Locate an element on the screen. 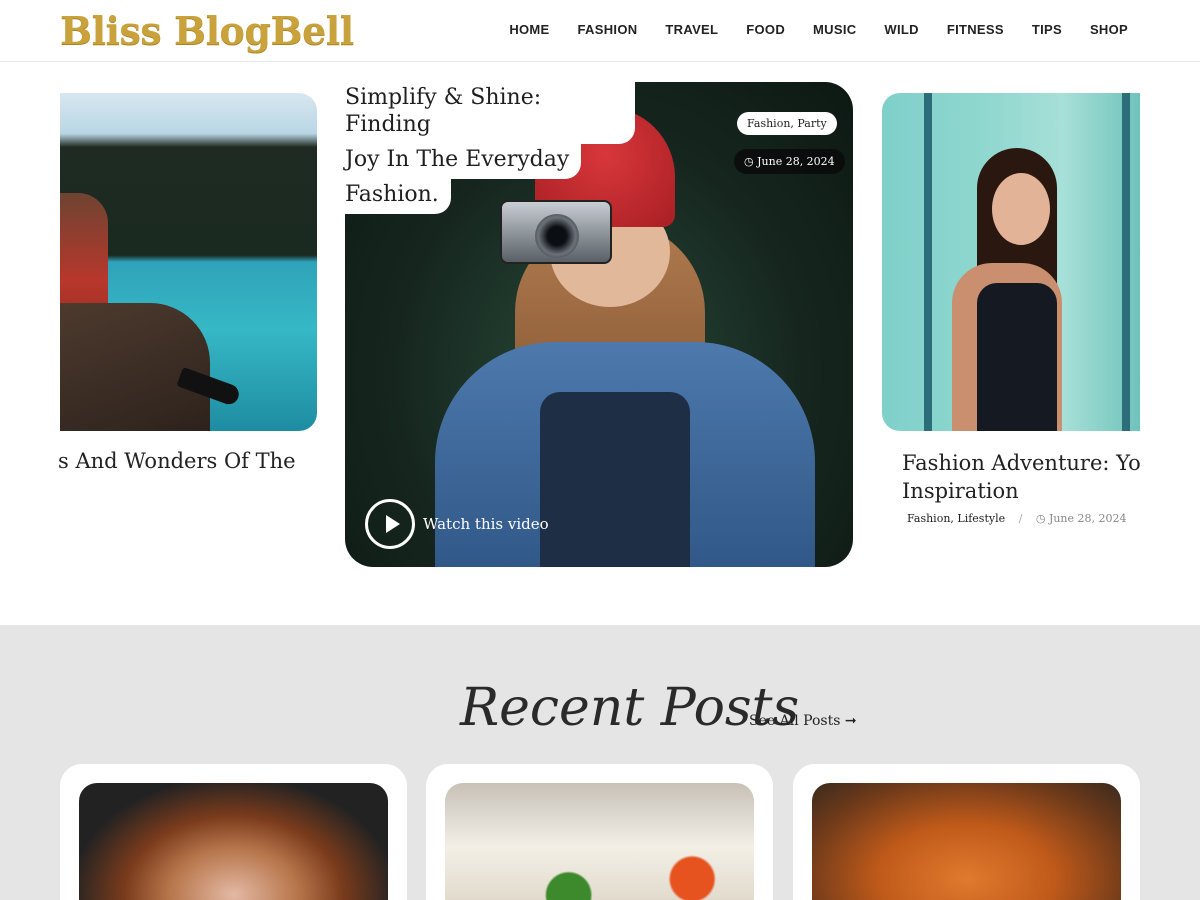 The height and width of the screenshot is (900, 1200). nav-fashion: FASHION is located at coordinates (608, 29).